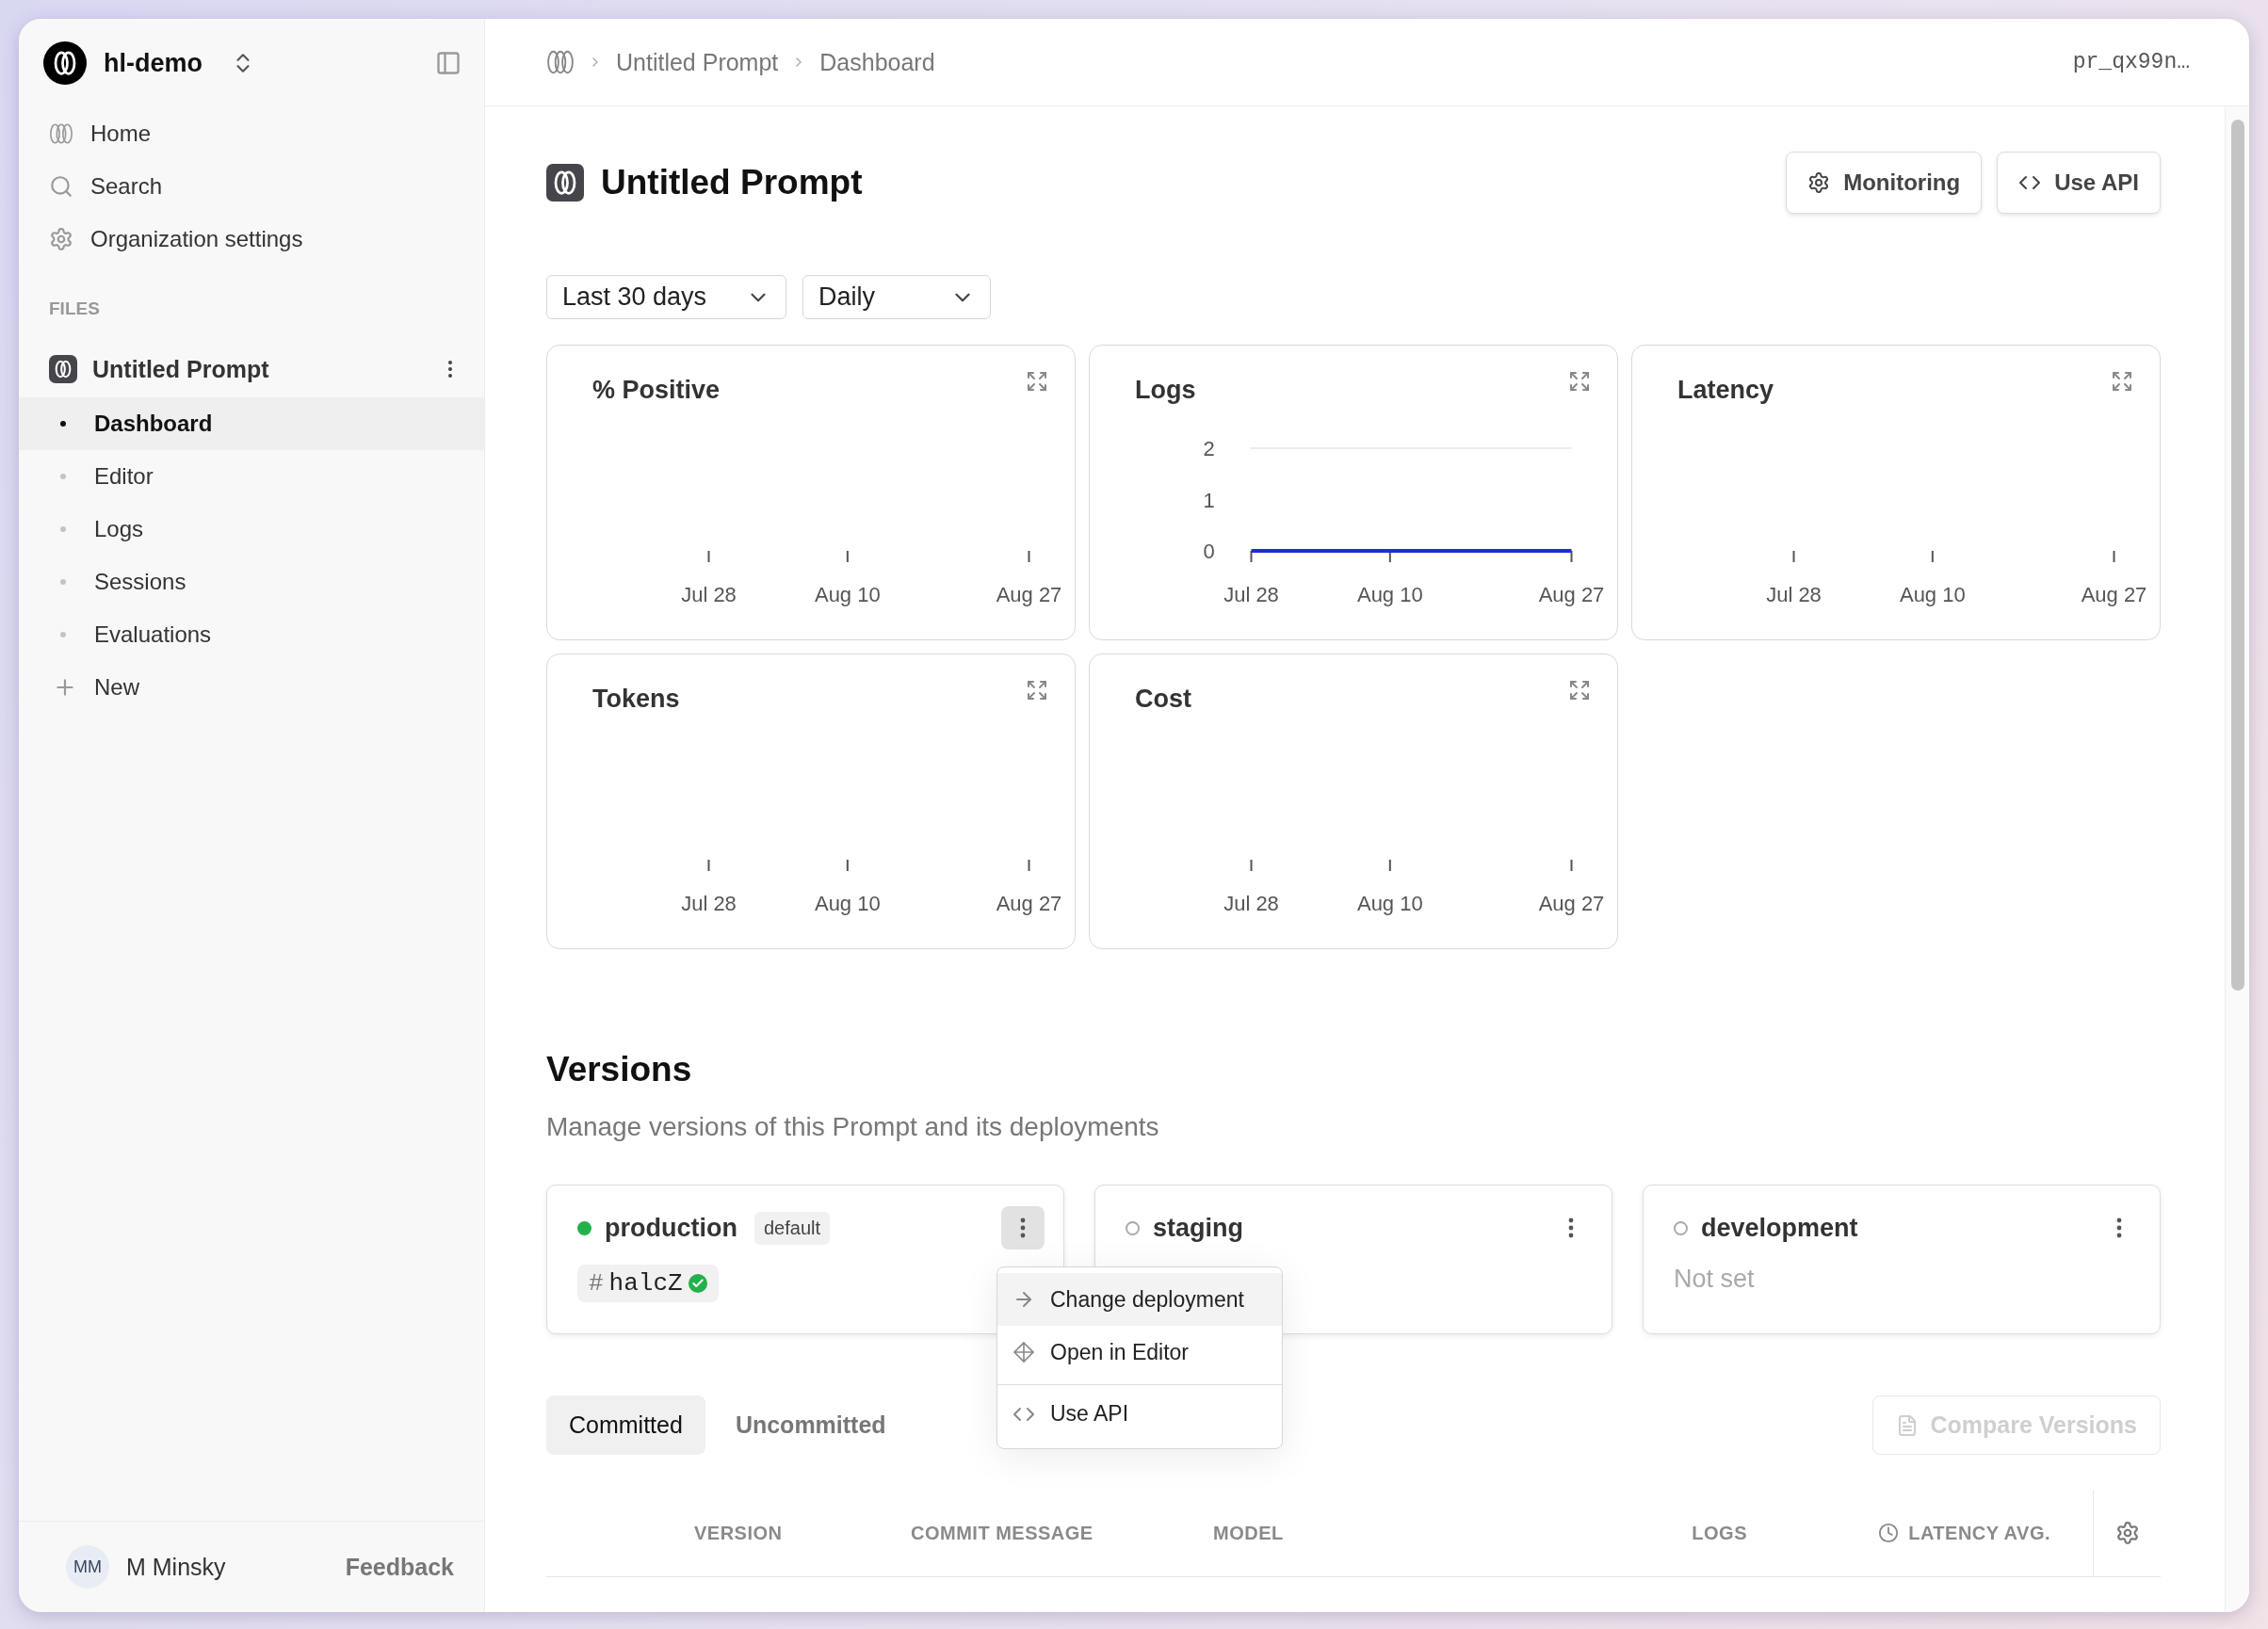 Image resolution: width=2268 pixels, height=1629 pixels. What do you see at coordinates (1979, 1533) in the screenshot?
I see `column-header: LATENCY AVG.` at bounding box center [1979, 1533].